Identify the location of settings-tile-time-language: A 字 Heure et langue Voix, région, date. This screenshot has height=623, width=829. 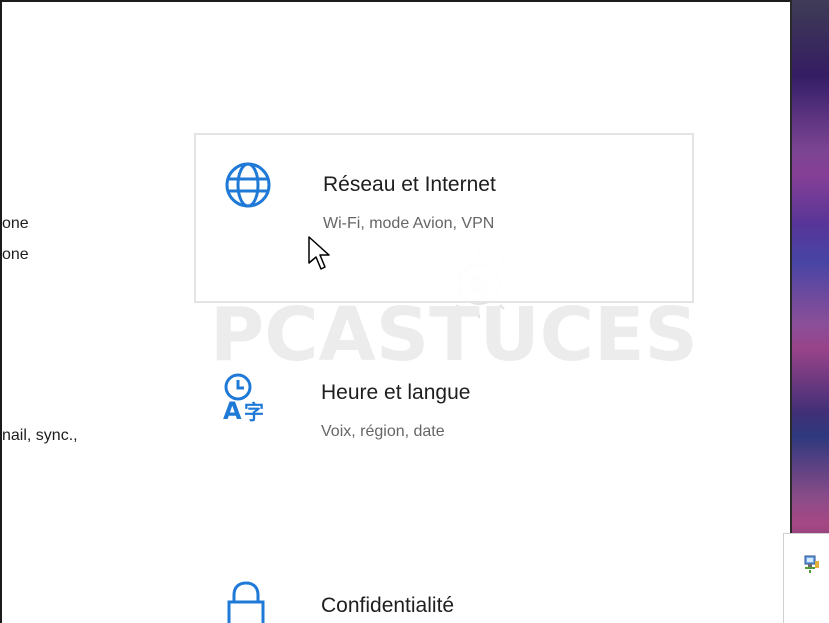
(444, 413).